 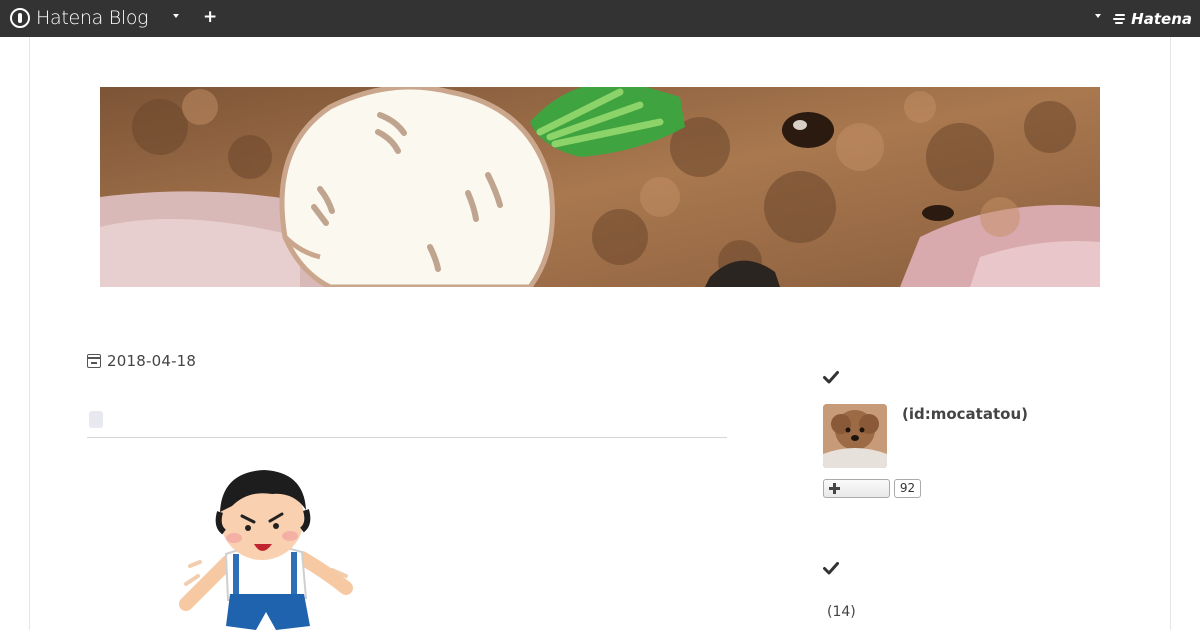 I want to click on article-date-text: 2018-04-18, so click(x=152, y=361).